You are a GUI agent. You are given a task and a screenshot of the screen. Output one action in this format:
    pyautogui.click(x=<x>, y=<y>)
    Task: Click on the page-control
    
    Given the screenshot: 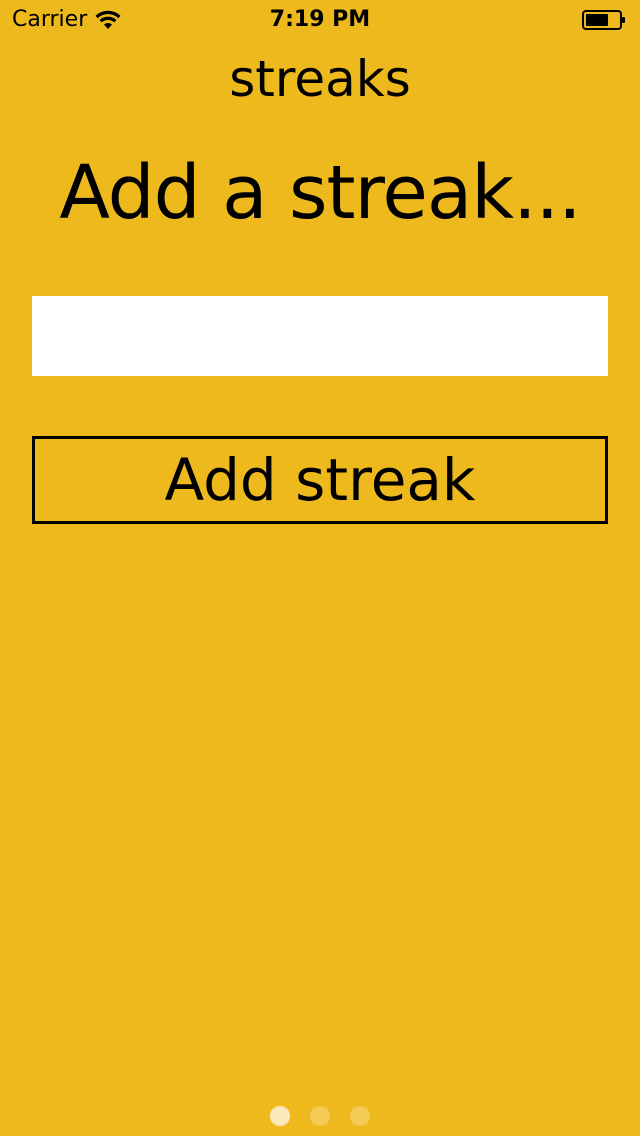 What is the action you would take?
    pyautogui.click(x=320, y=1116)
    